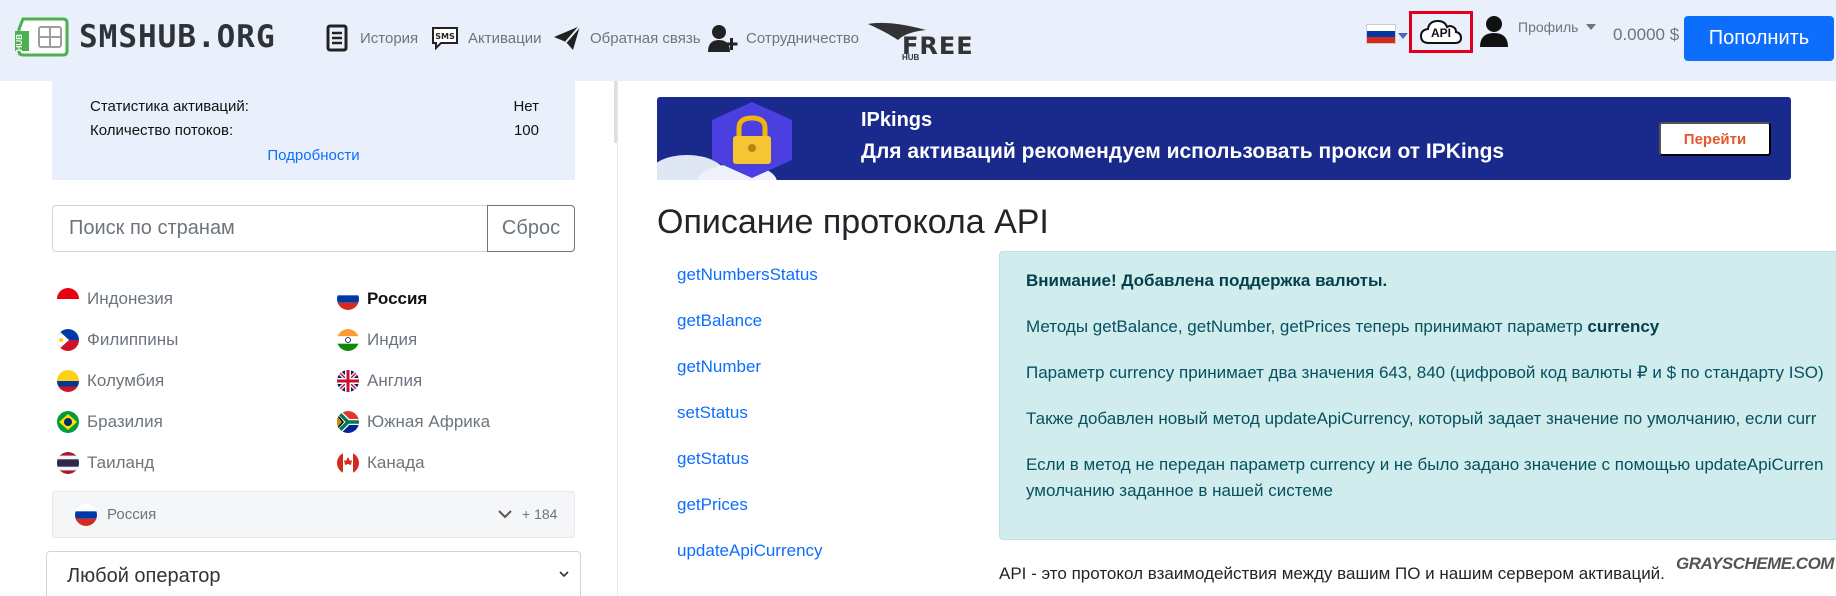  What do you see at coordinates (752, 140) in the screenshot?
I see `lock-icon` at bounding box center [752, 140].